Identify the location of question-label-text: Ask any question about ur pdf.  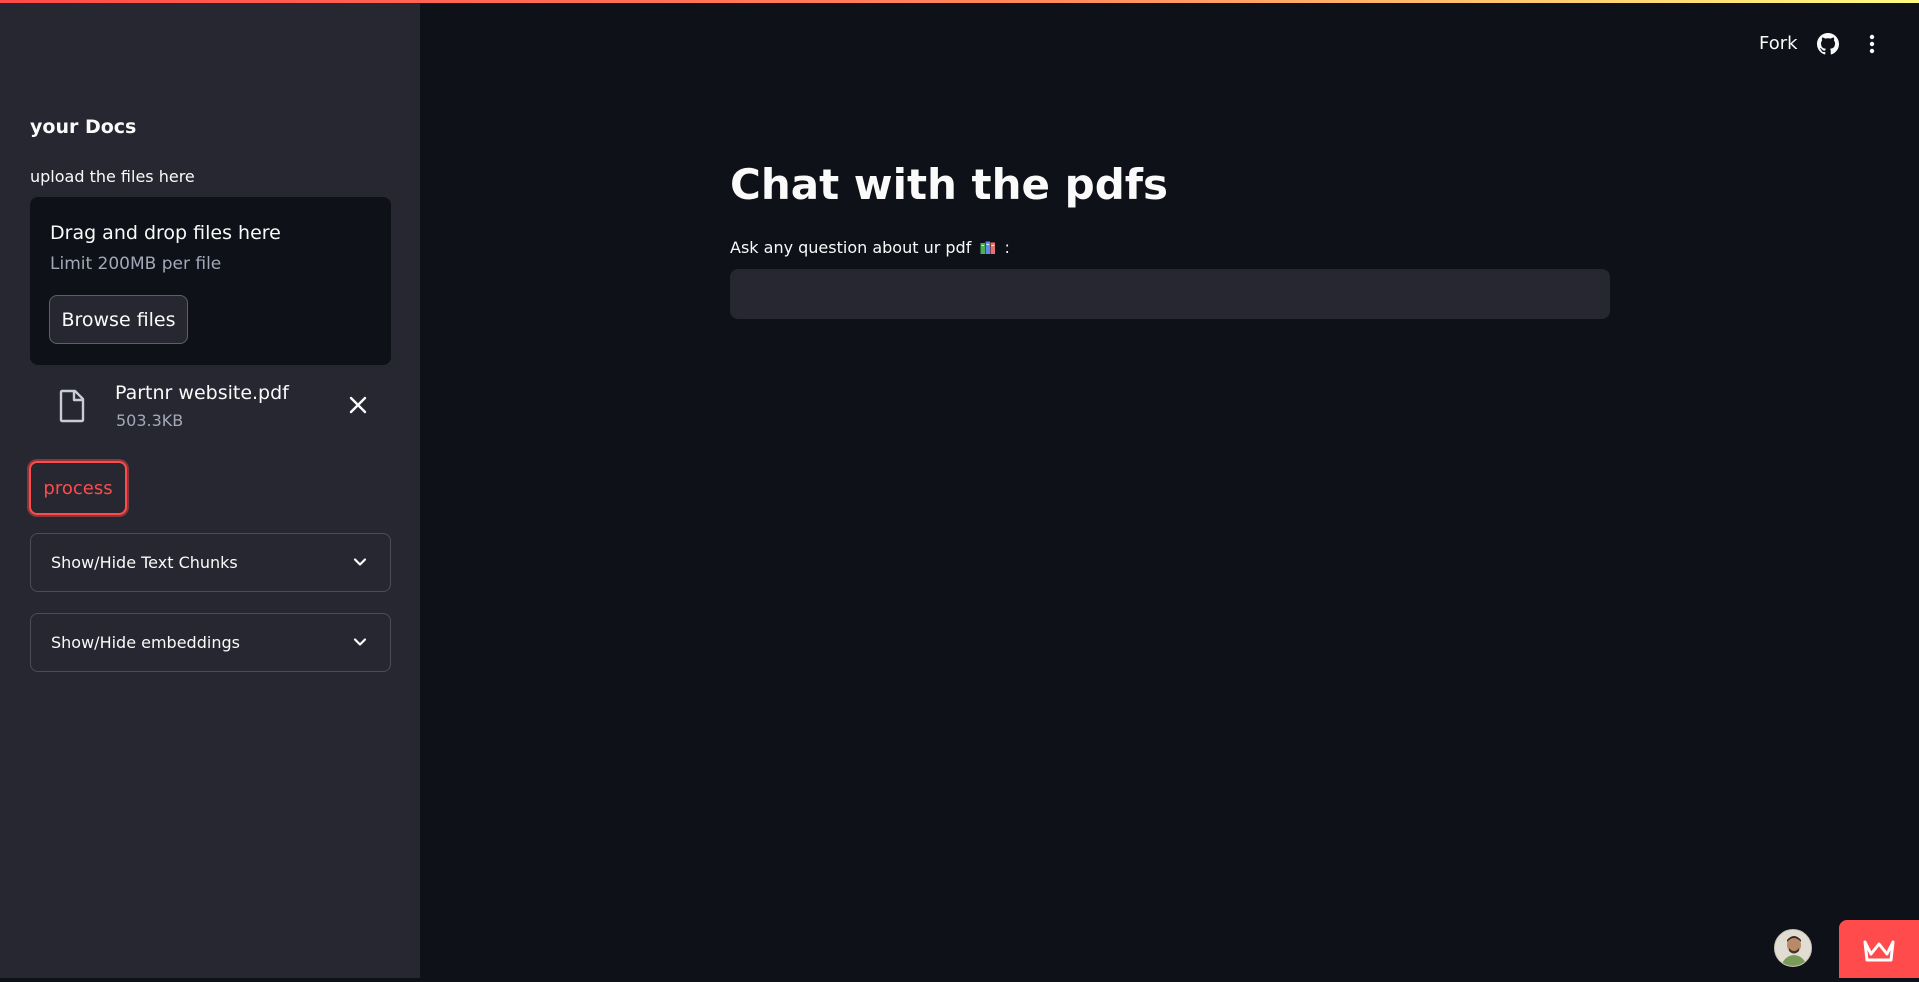
(851, 247).